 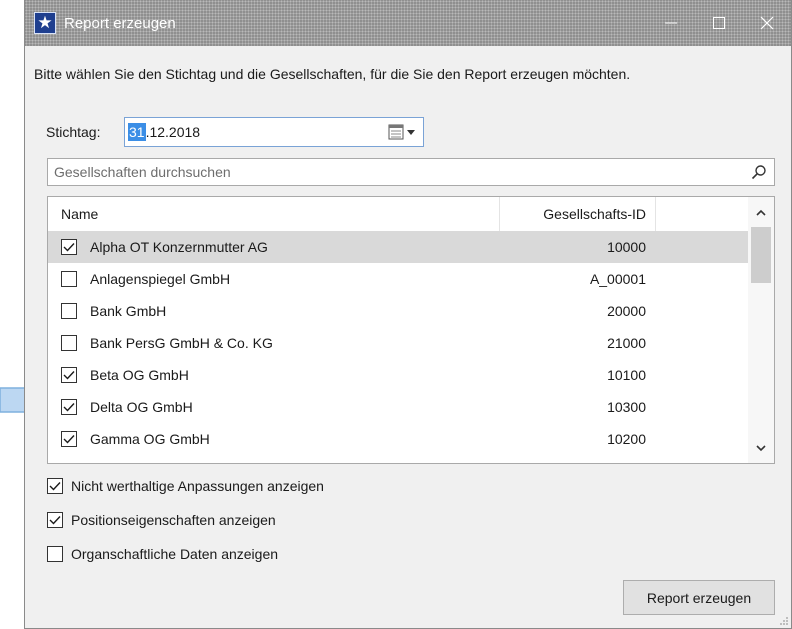 I want to click on calendar-dropdown-button, so click(x=403, y=132).